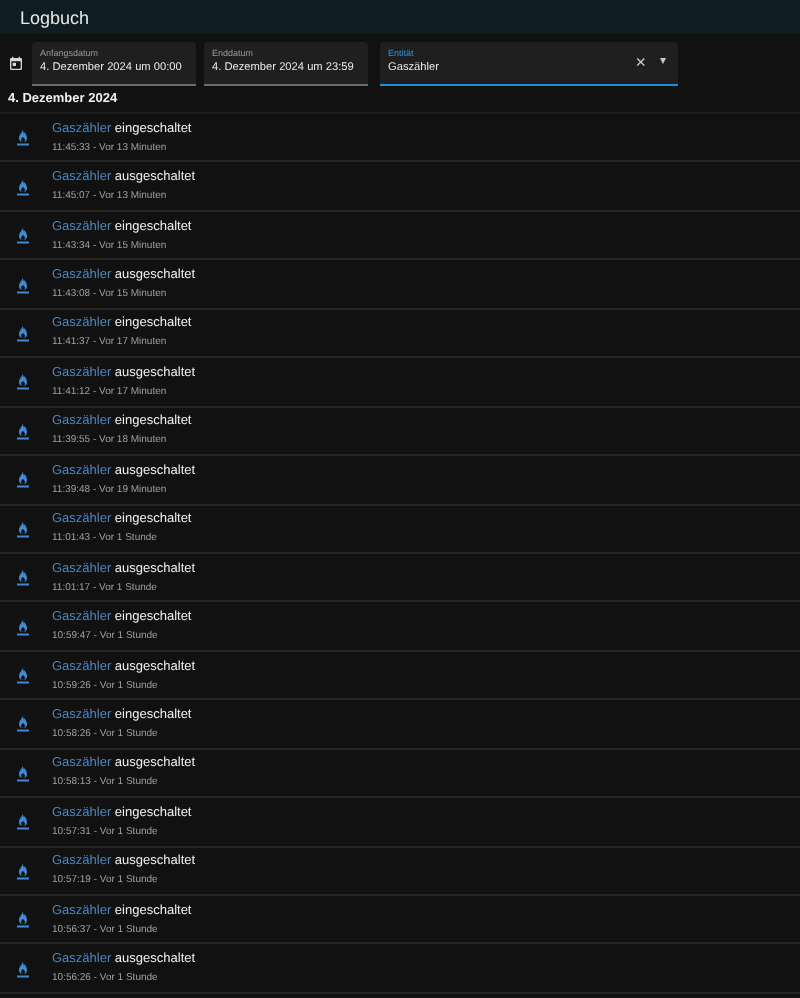 The width and height of the screenshot is (800, 998). What do you see at coordinates (640, 61) in the screenshot?
I see `clear-button: ×` at bounding box center [640, 61].